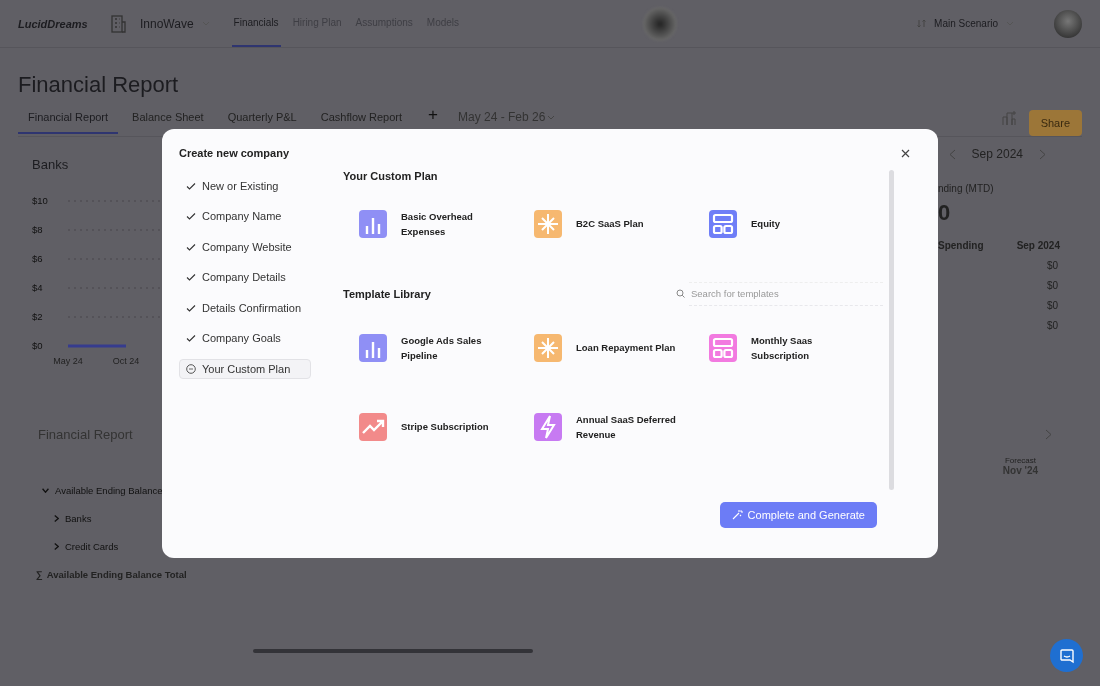 The width and height of the screenshot is (1100, 686). What do you see at coordinates (109, 490) in the screenshot?
I see `row-label: Available Ending Balance` at bounding box center [109, 490].